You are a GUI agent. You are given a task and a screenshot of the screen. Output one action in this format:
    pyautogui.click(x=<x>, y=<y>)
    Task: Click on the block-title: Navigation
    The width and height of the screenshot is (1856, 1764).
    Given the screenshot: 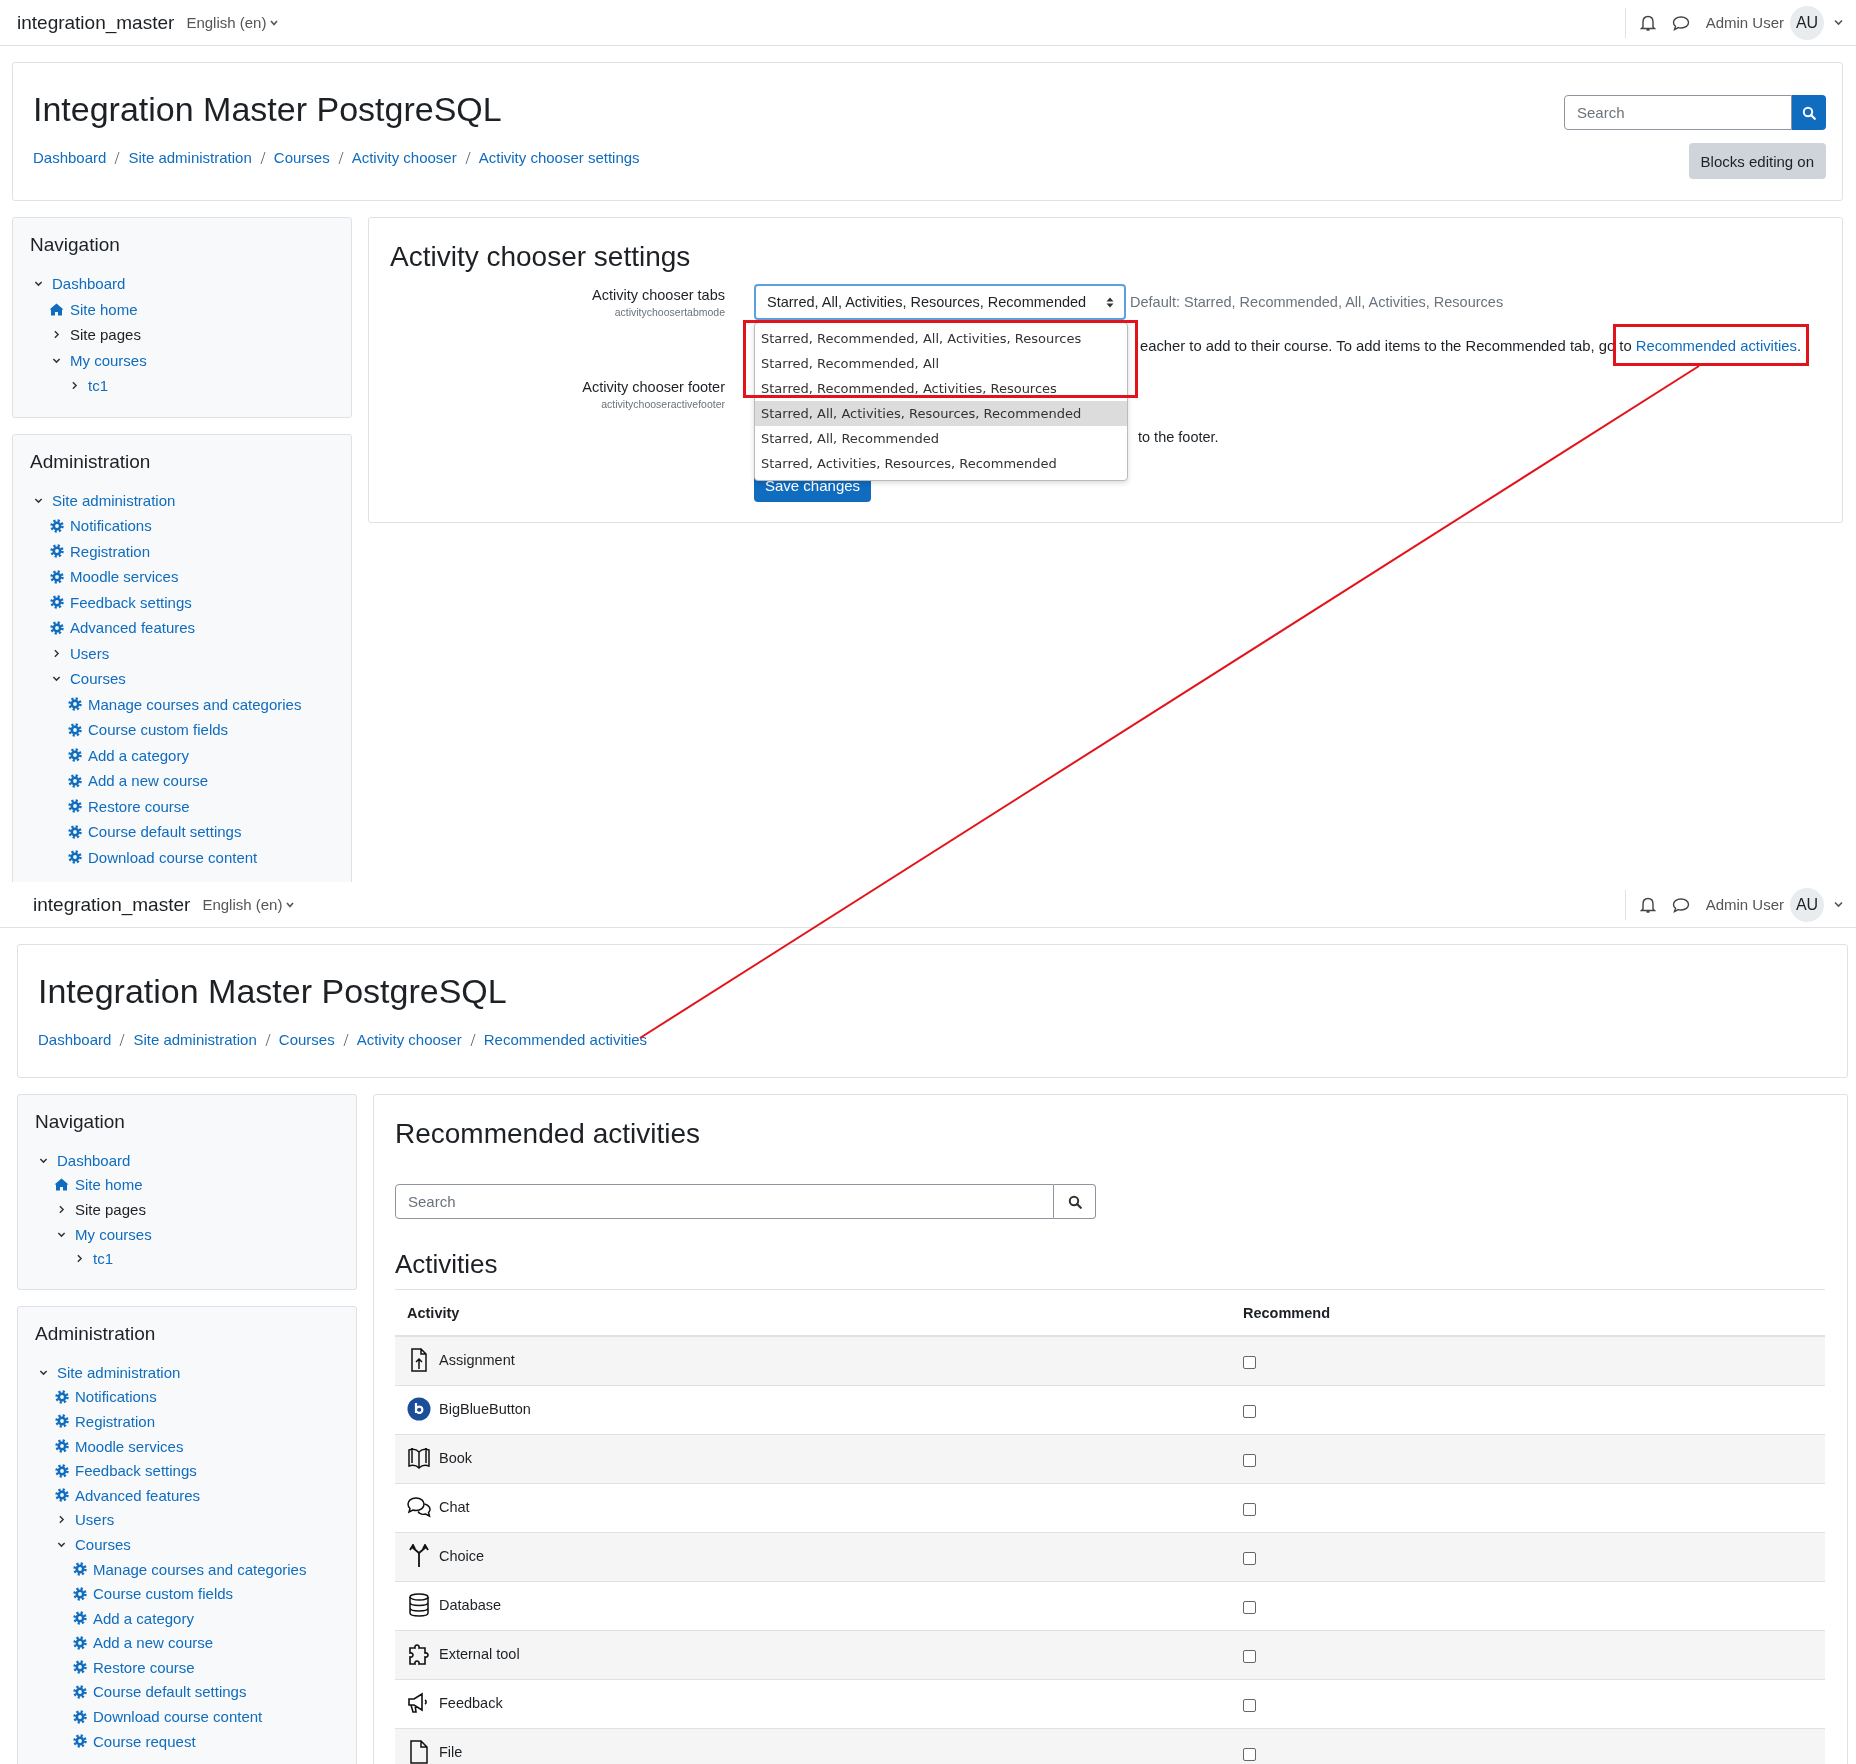 What is the action you would take?
    pyautogui.click(x=75, y=245)
    